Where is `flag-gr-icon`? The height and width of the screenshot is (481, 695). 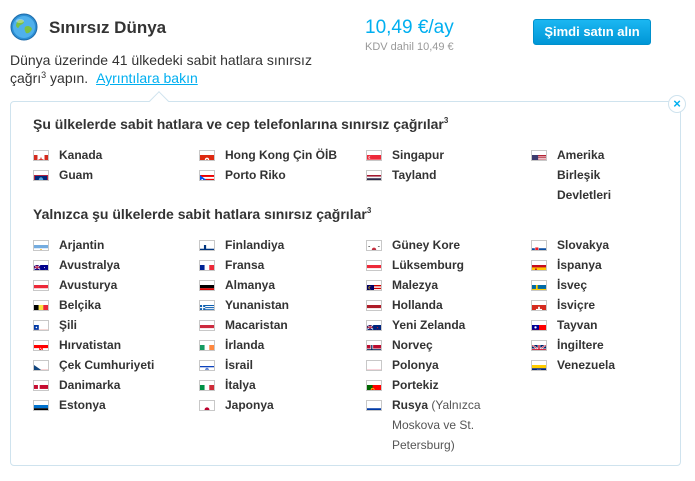 flag-gr-icon is located at coordinates (207, 305).